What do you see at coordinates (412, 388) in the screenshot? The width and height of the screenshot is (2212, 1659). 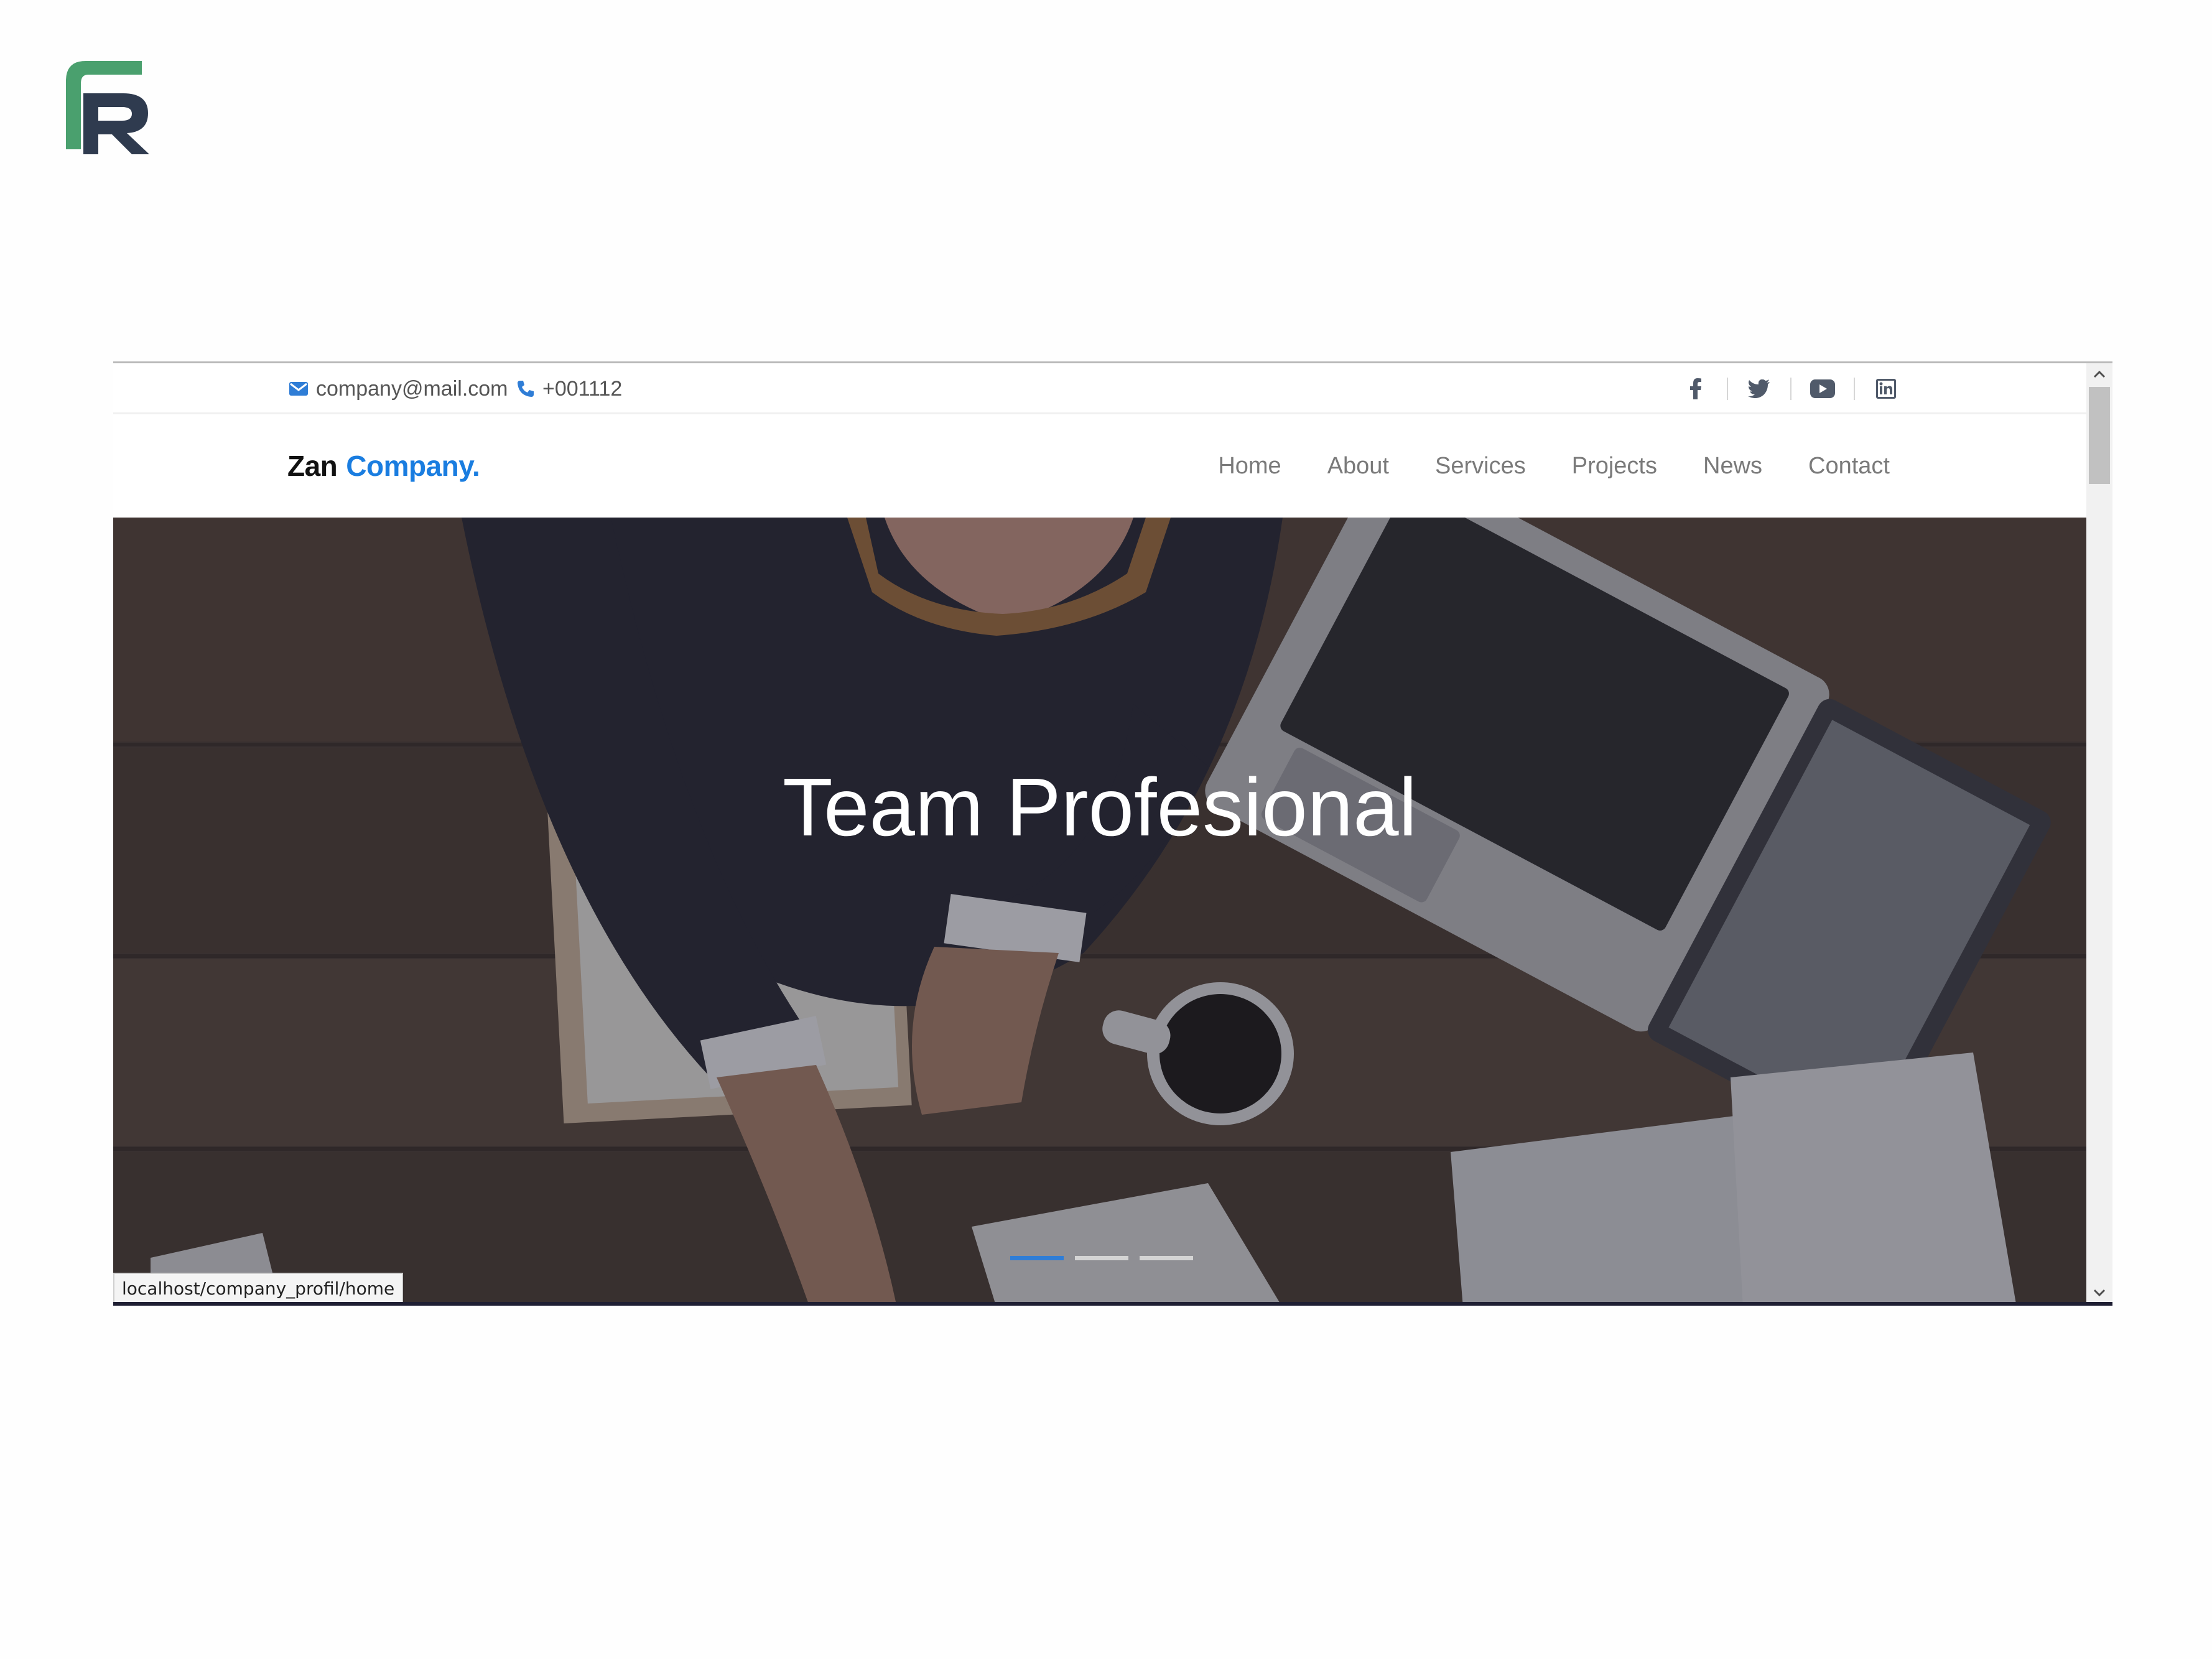 I see `email-text: company@mail.com` at bounding box center [412, 388].